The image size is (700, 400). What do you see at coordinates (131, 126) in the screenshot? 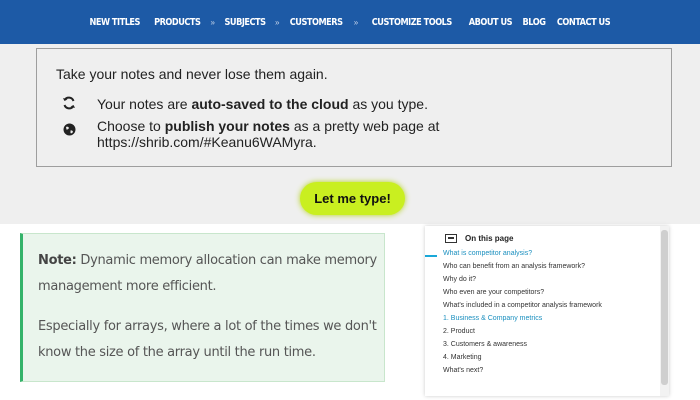
I see `feature-publish-pre: Choose to` at bounding box center [131, 126].